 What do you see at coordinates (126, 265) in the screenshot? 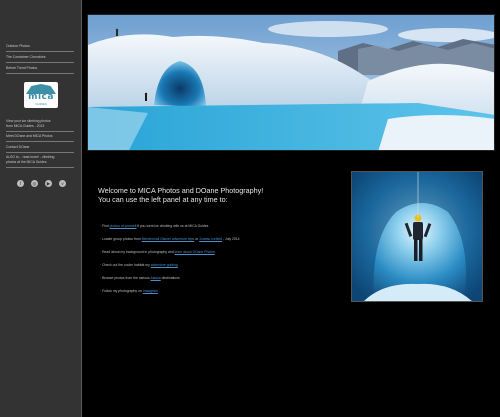
I see `bullet-text: Check out the cooler habitat my` at bounding box center [126, 265].